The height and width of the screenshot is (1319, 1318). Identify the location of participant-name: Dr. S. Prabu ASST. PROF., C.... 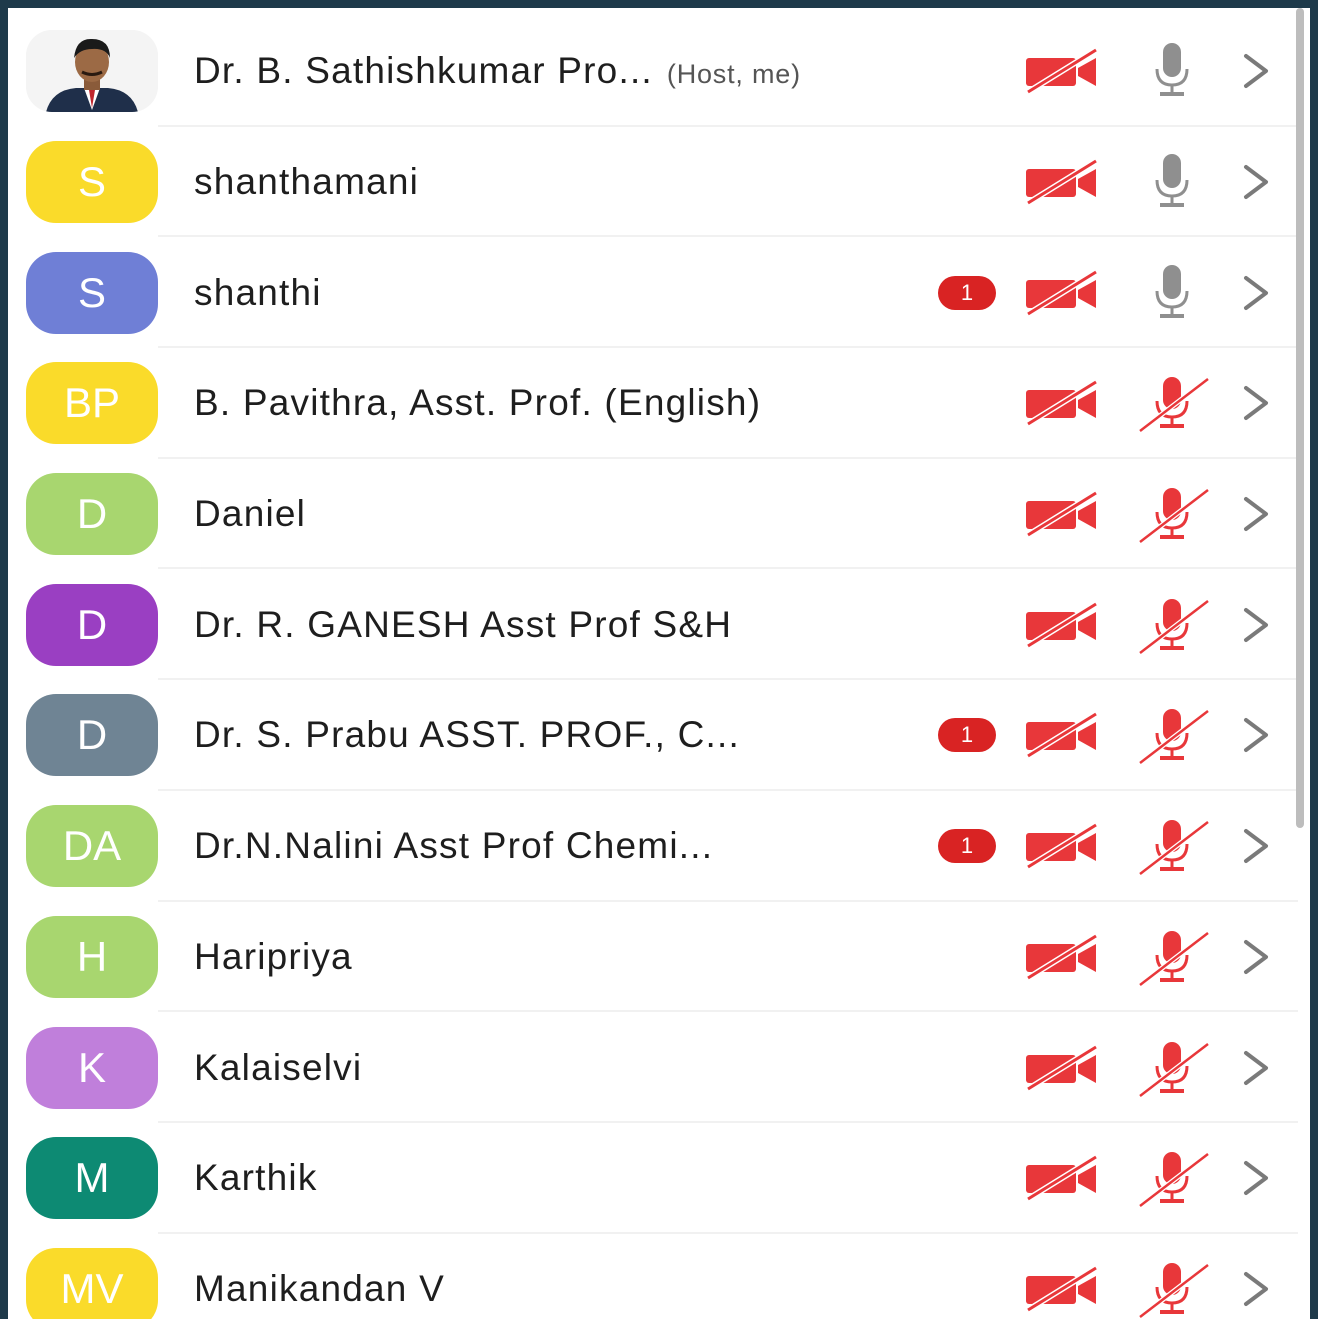
(467, 735).